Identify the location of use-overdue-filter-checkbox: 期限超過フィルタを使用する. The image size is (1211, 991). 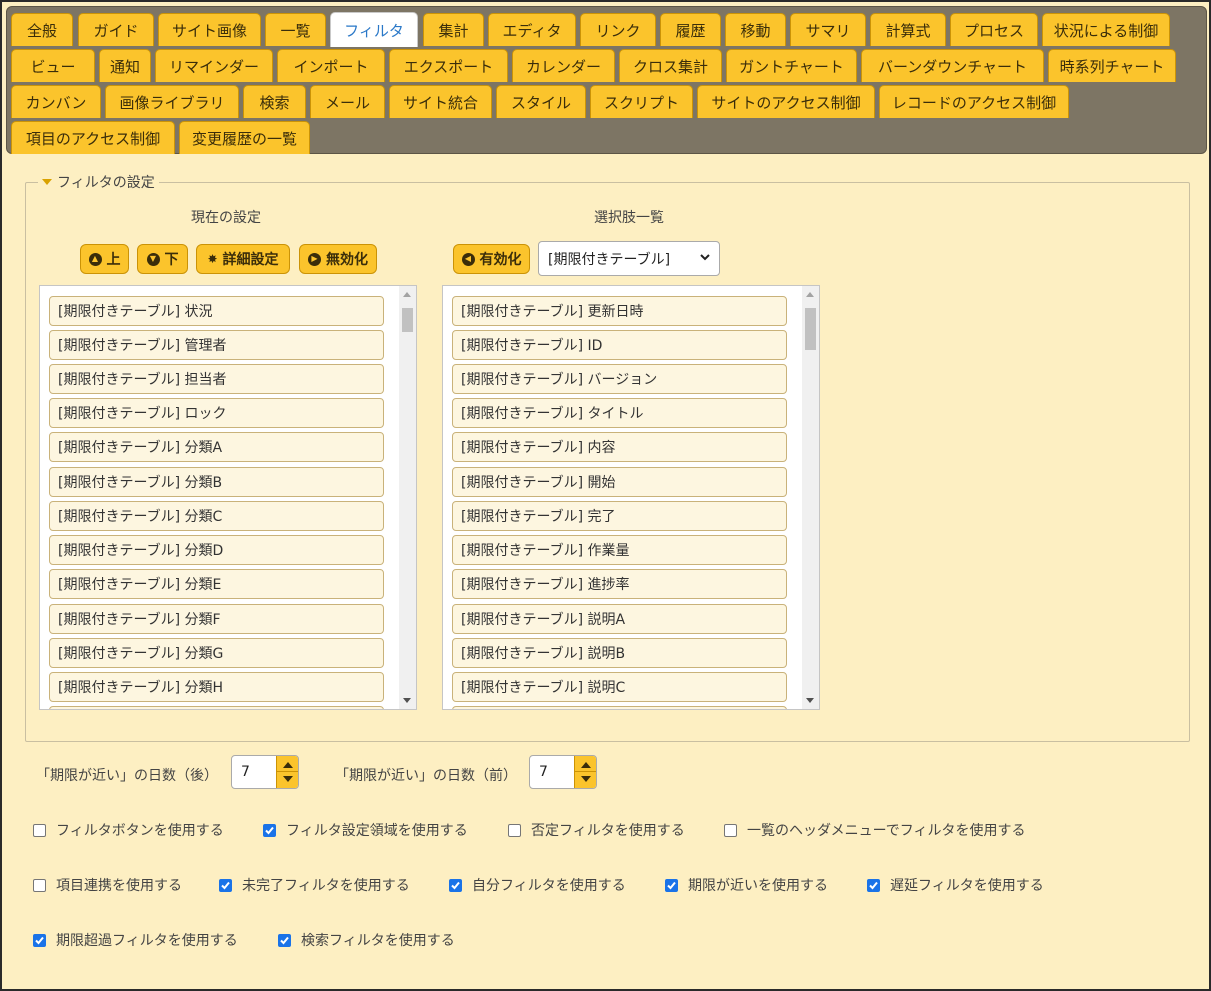
(135, 940).